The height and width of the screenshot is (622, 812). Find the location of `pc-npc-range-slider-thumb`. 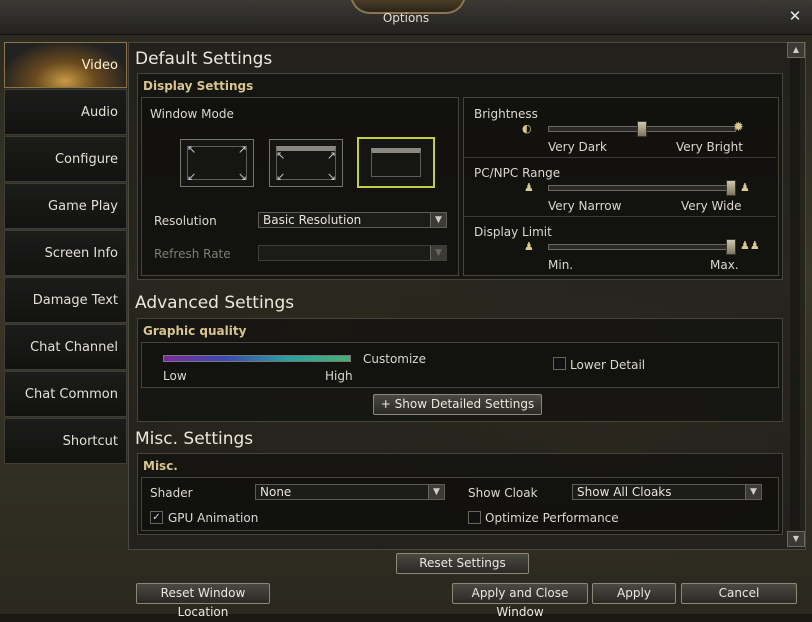

pc-npc-range-slider-thumb is located at coordinates (731, 188).